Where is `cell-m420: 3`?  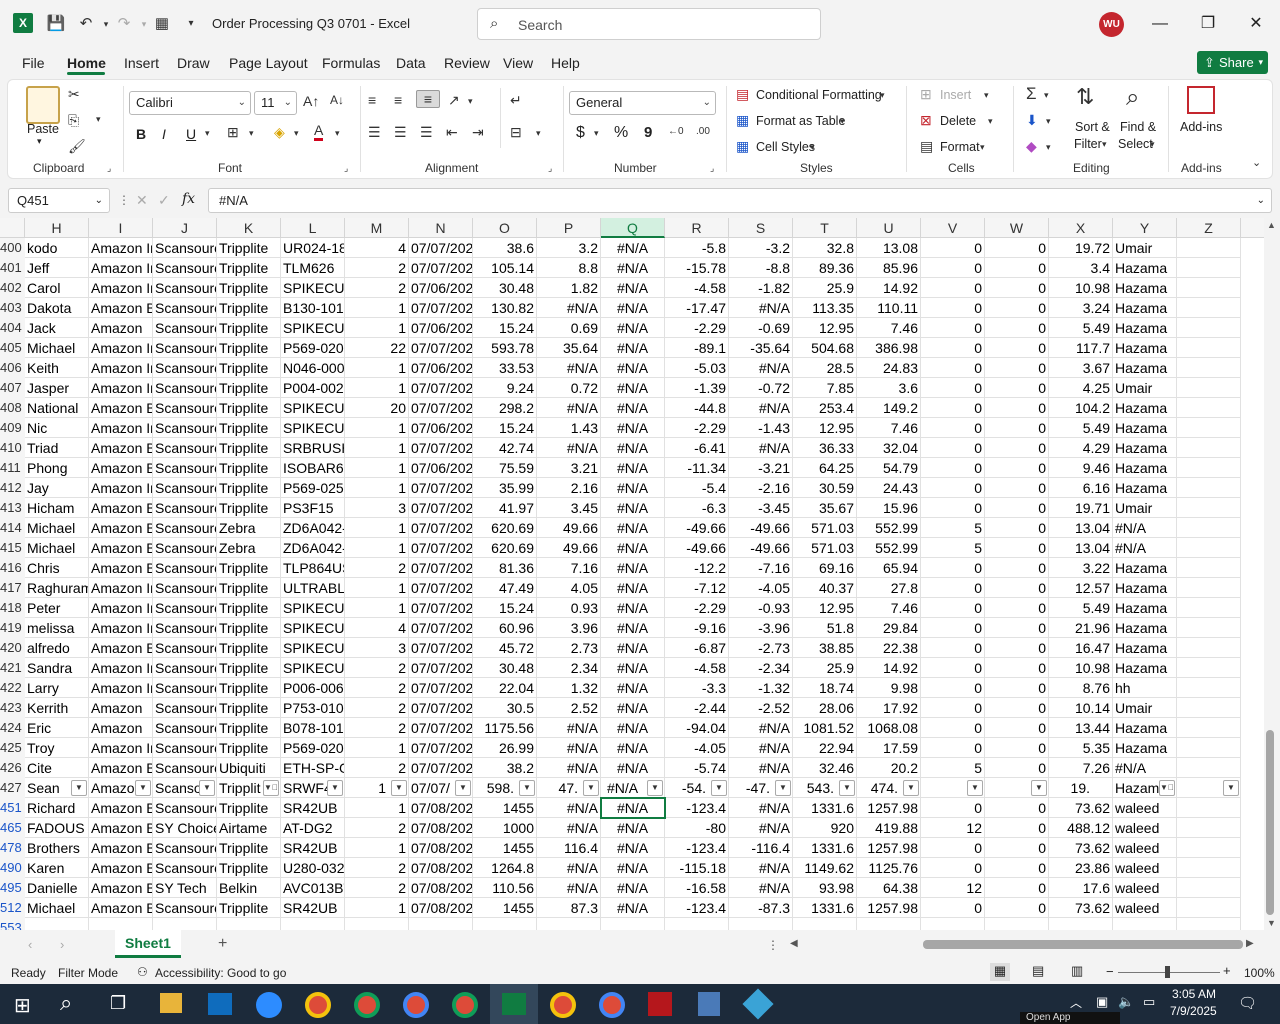
cell-m420: 3 is located at coordinates (377, 648).